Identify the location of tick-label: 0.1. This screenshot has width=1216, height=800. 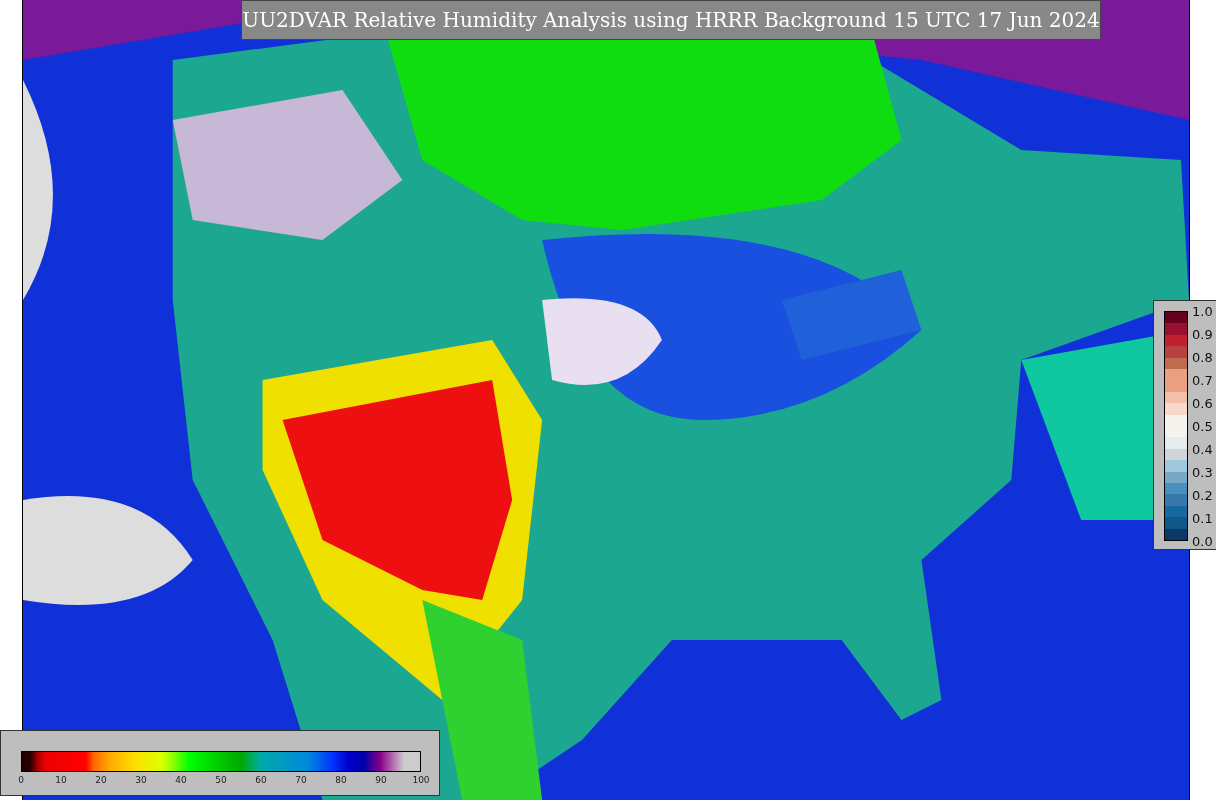
(1202, 518).